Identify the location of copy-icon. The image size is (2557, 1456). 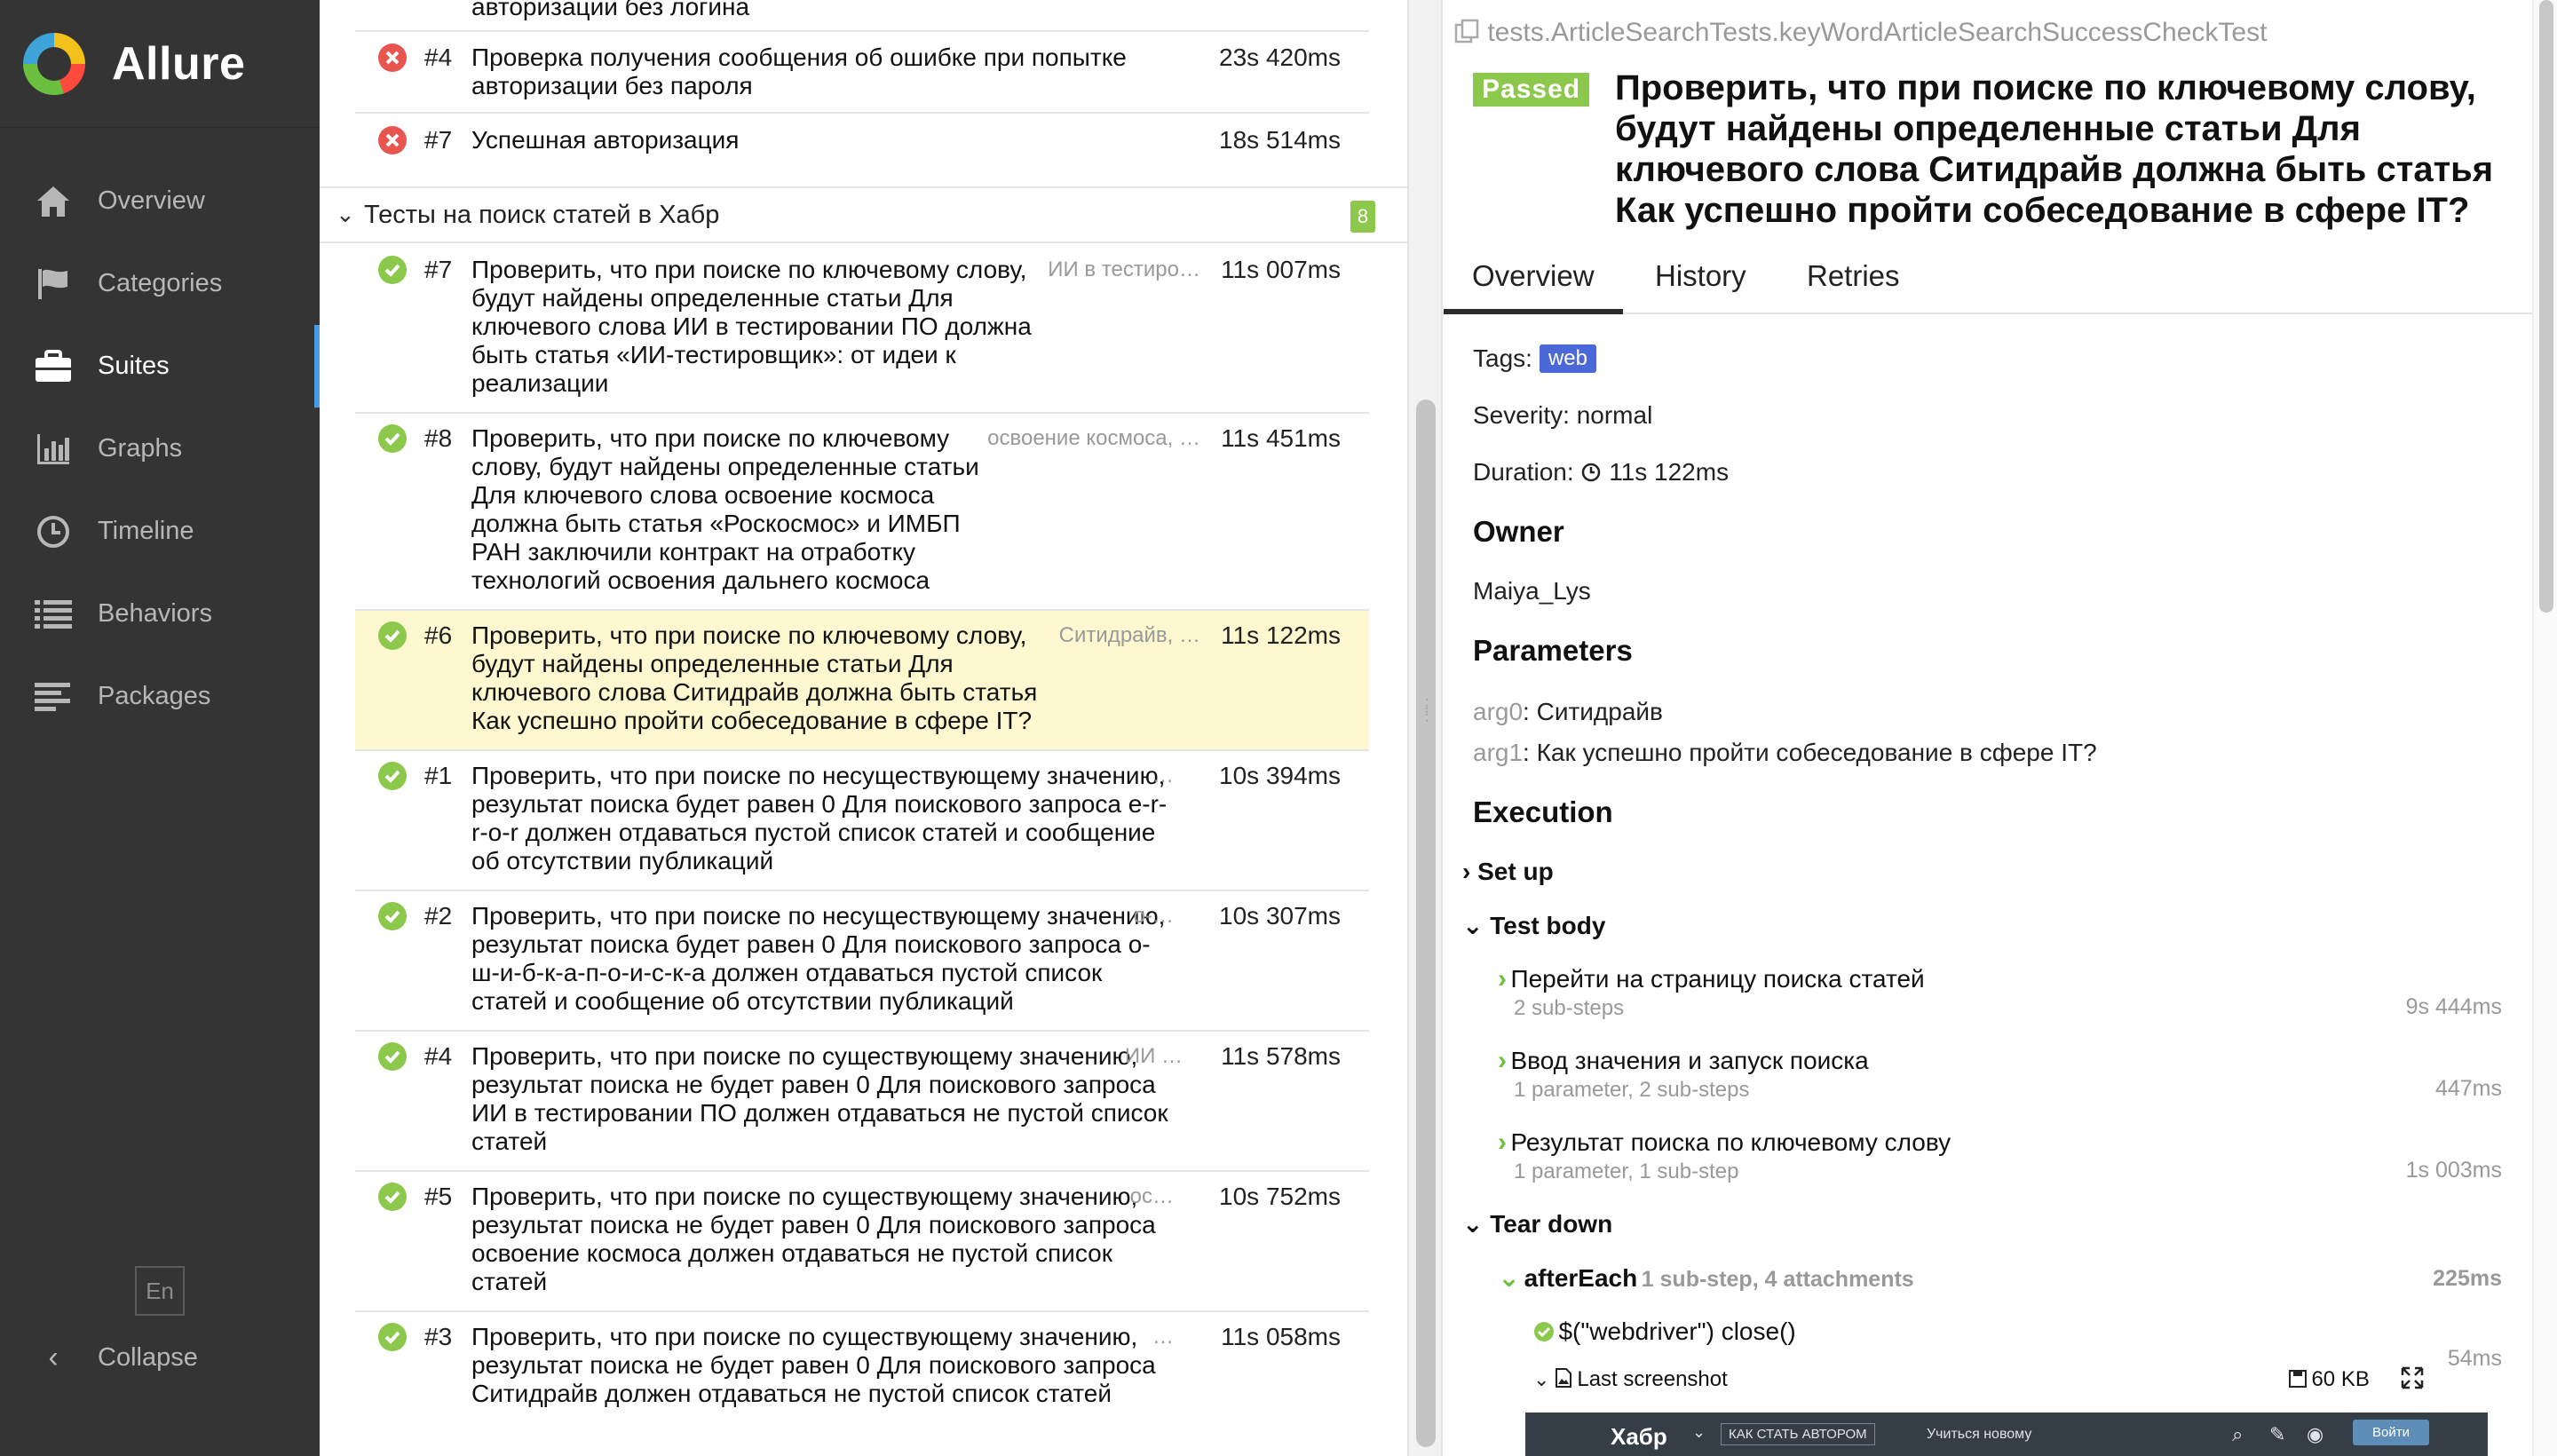
(1470, 32).